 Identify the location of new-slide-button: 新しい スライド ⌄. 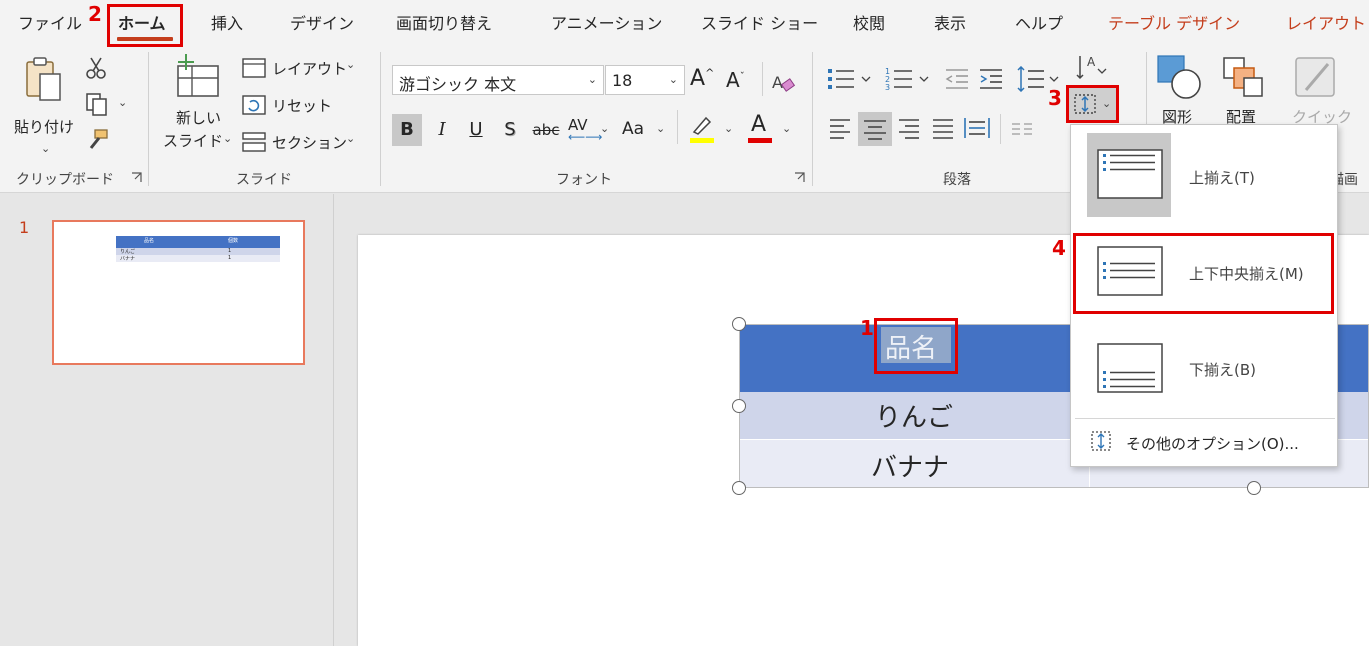
(197, 104).